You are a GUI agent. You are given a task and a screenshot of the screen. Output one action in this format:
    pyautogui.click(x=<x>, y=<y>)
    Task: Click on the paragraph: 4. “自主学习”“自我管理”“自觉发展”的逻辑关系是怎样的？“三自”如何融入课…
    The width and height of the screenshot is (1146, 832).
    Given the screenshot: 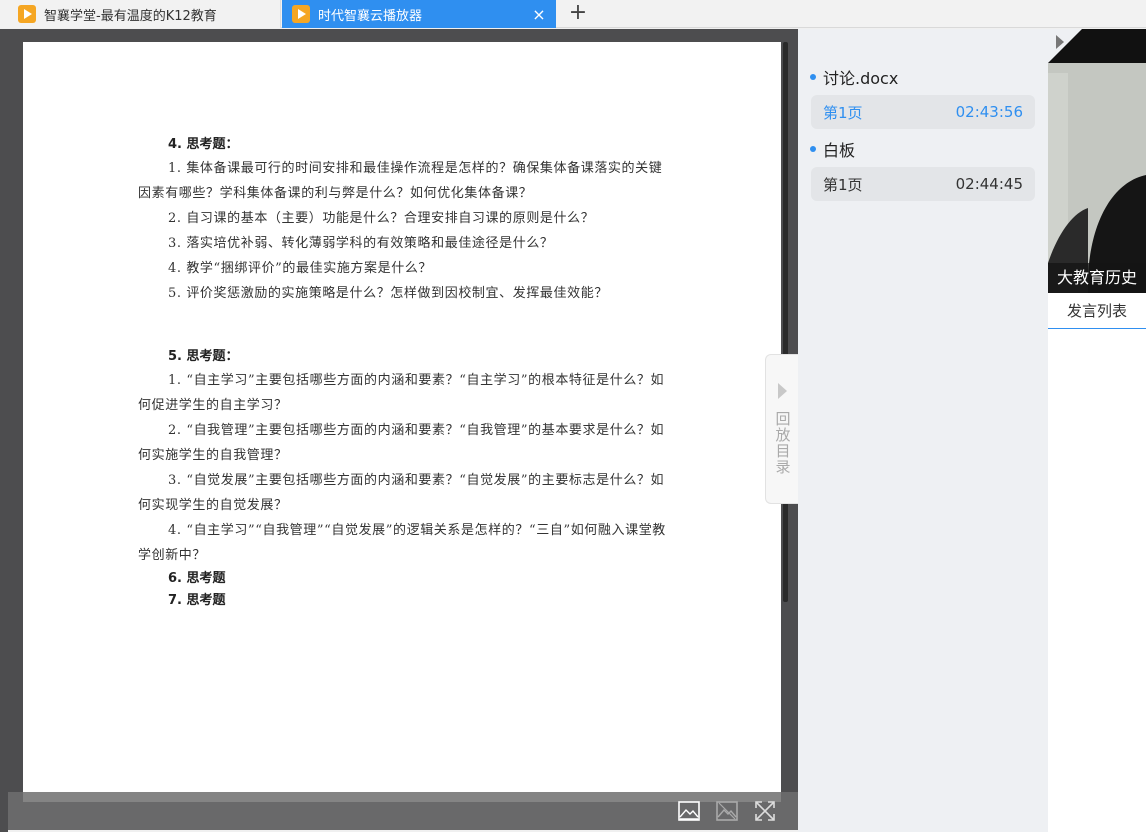 What is the action you would take?
    pyautogui.click(x=402, y=543)
    